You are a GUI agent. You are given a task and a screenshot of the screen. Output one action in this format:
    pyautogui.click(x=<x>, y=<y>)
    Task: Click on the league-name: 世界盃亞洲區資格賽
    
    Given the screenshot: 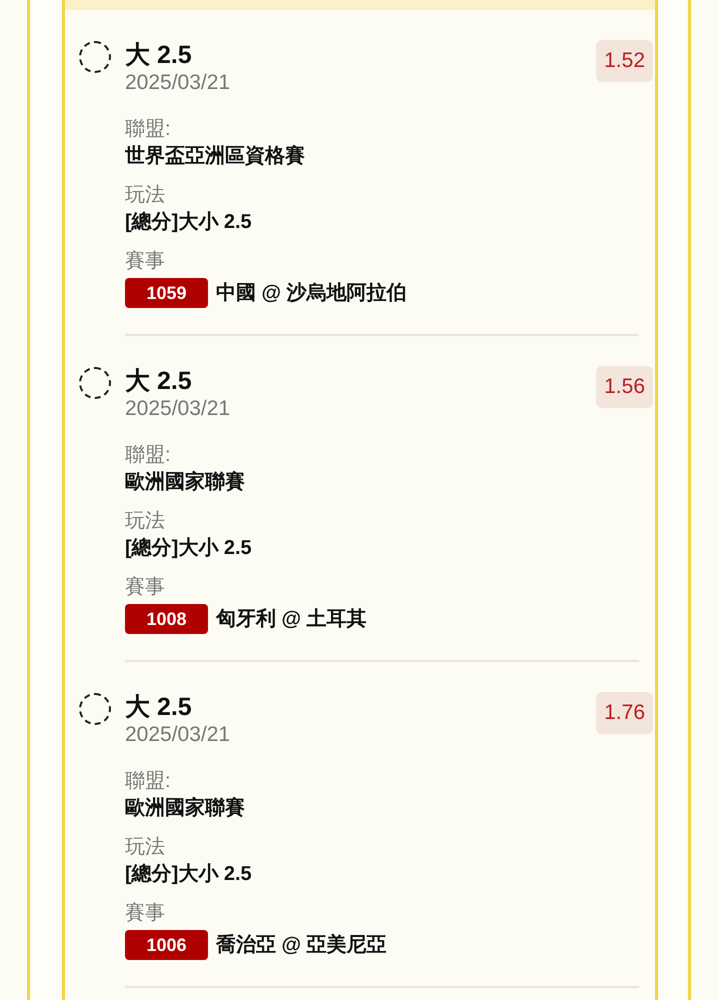 What is the action you would take?
    pyautogui.click(x=215, y=156)
    